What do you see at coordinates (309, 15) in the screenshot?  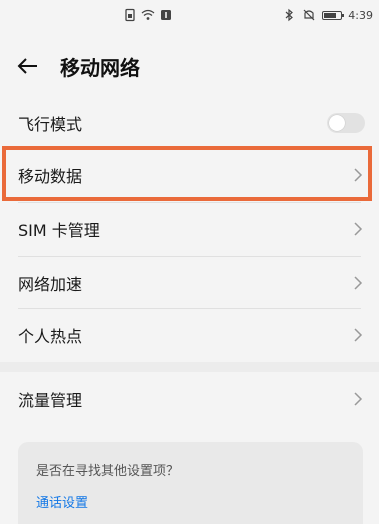 I see `mute-icon` at bounding box center [309, 15].